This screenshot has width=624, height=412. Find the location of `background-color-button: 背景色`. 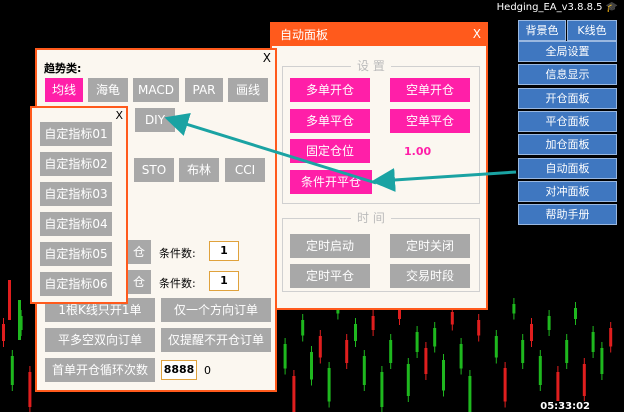

background-color-button: 背景色 is located at coordinates (542, 30).